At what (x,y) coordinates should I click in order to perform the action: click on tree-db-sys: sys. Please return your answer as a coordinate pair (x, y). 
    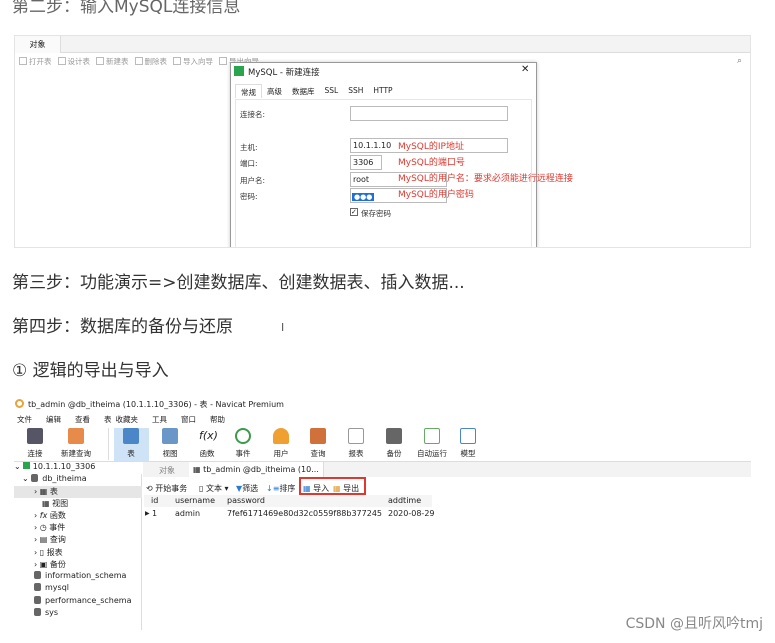
    Looking at the image, I should click on (46, 612).